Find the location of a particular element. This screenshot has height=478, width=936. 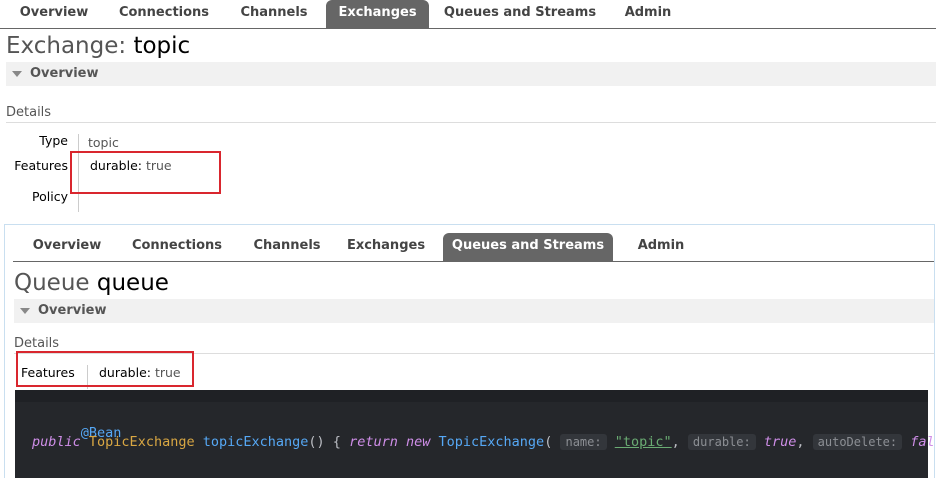

divider is located at coordinates (471, 122).